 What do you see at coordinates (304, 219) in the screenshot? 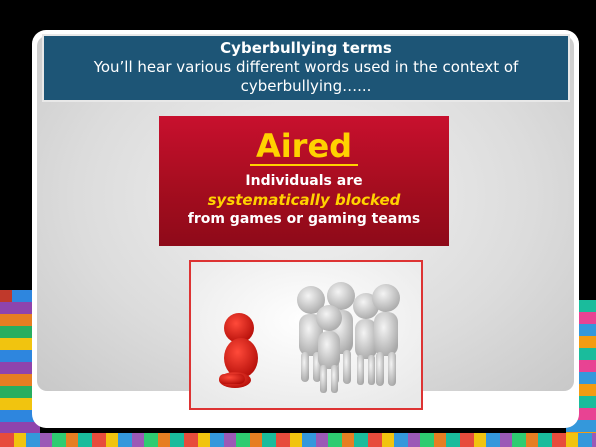
I see `description-line-3: from games or gaming teams` at bounding box center [304, 219].